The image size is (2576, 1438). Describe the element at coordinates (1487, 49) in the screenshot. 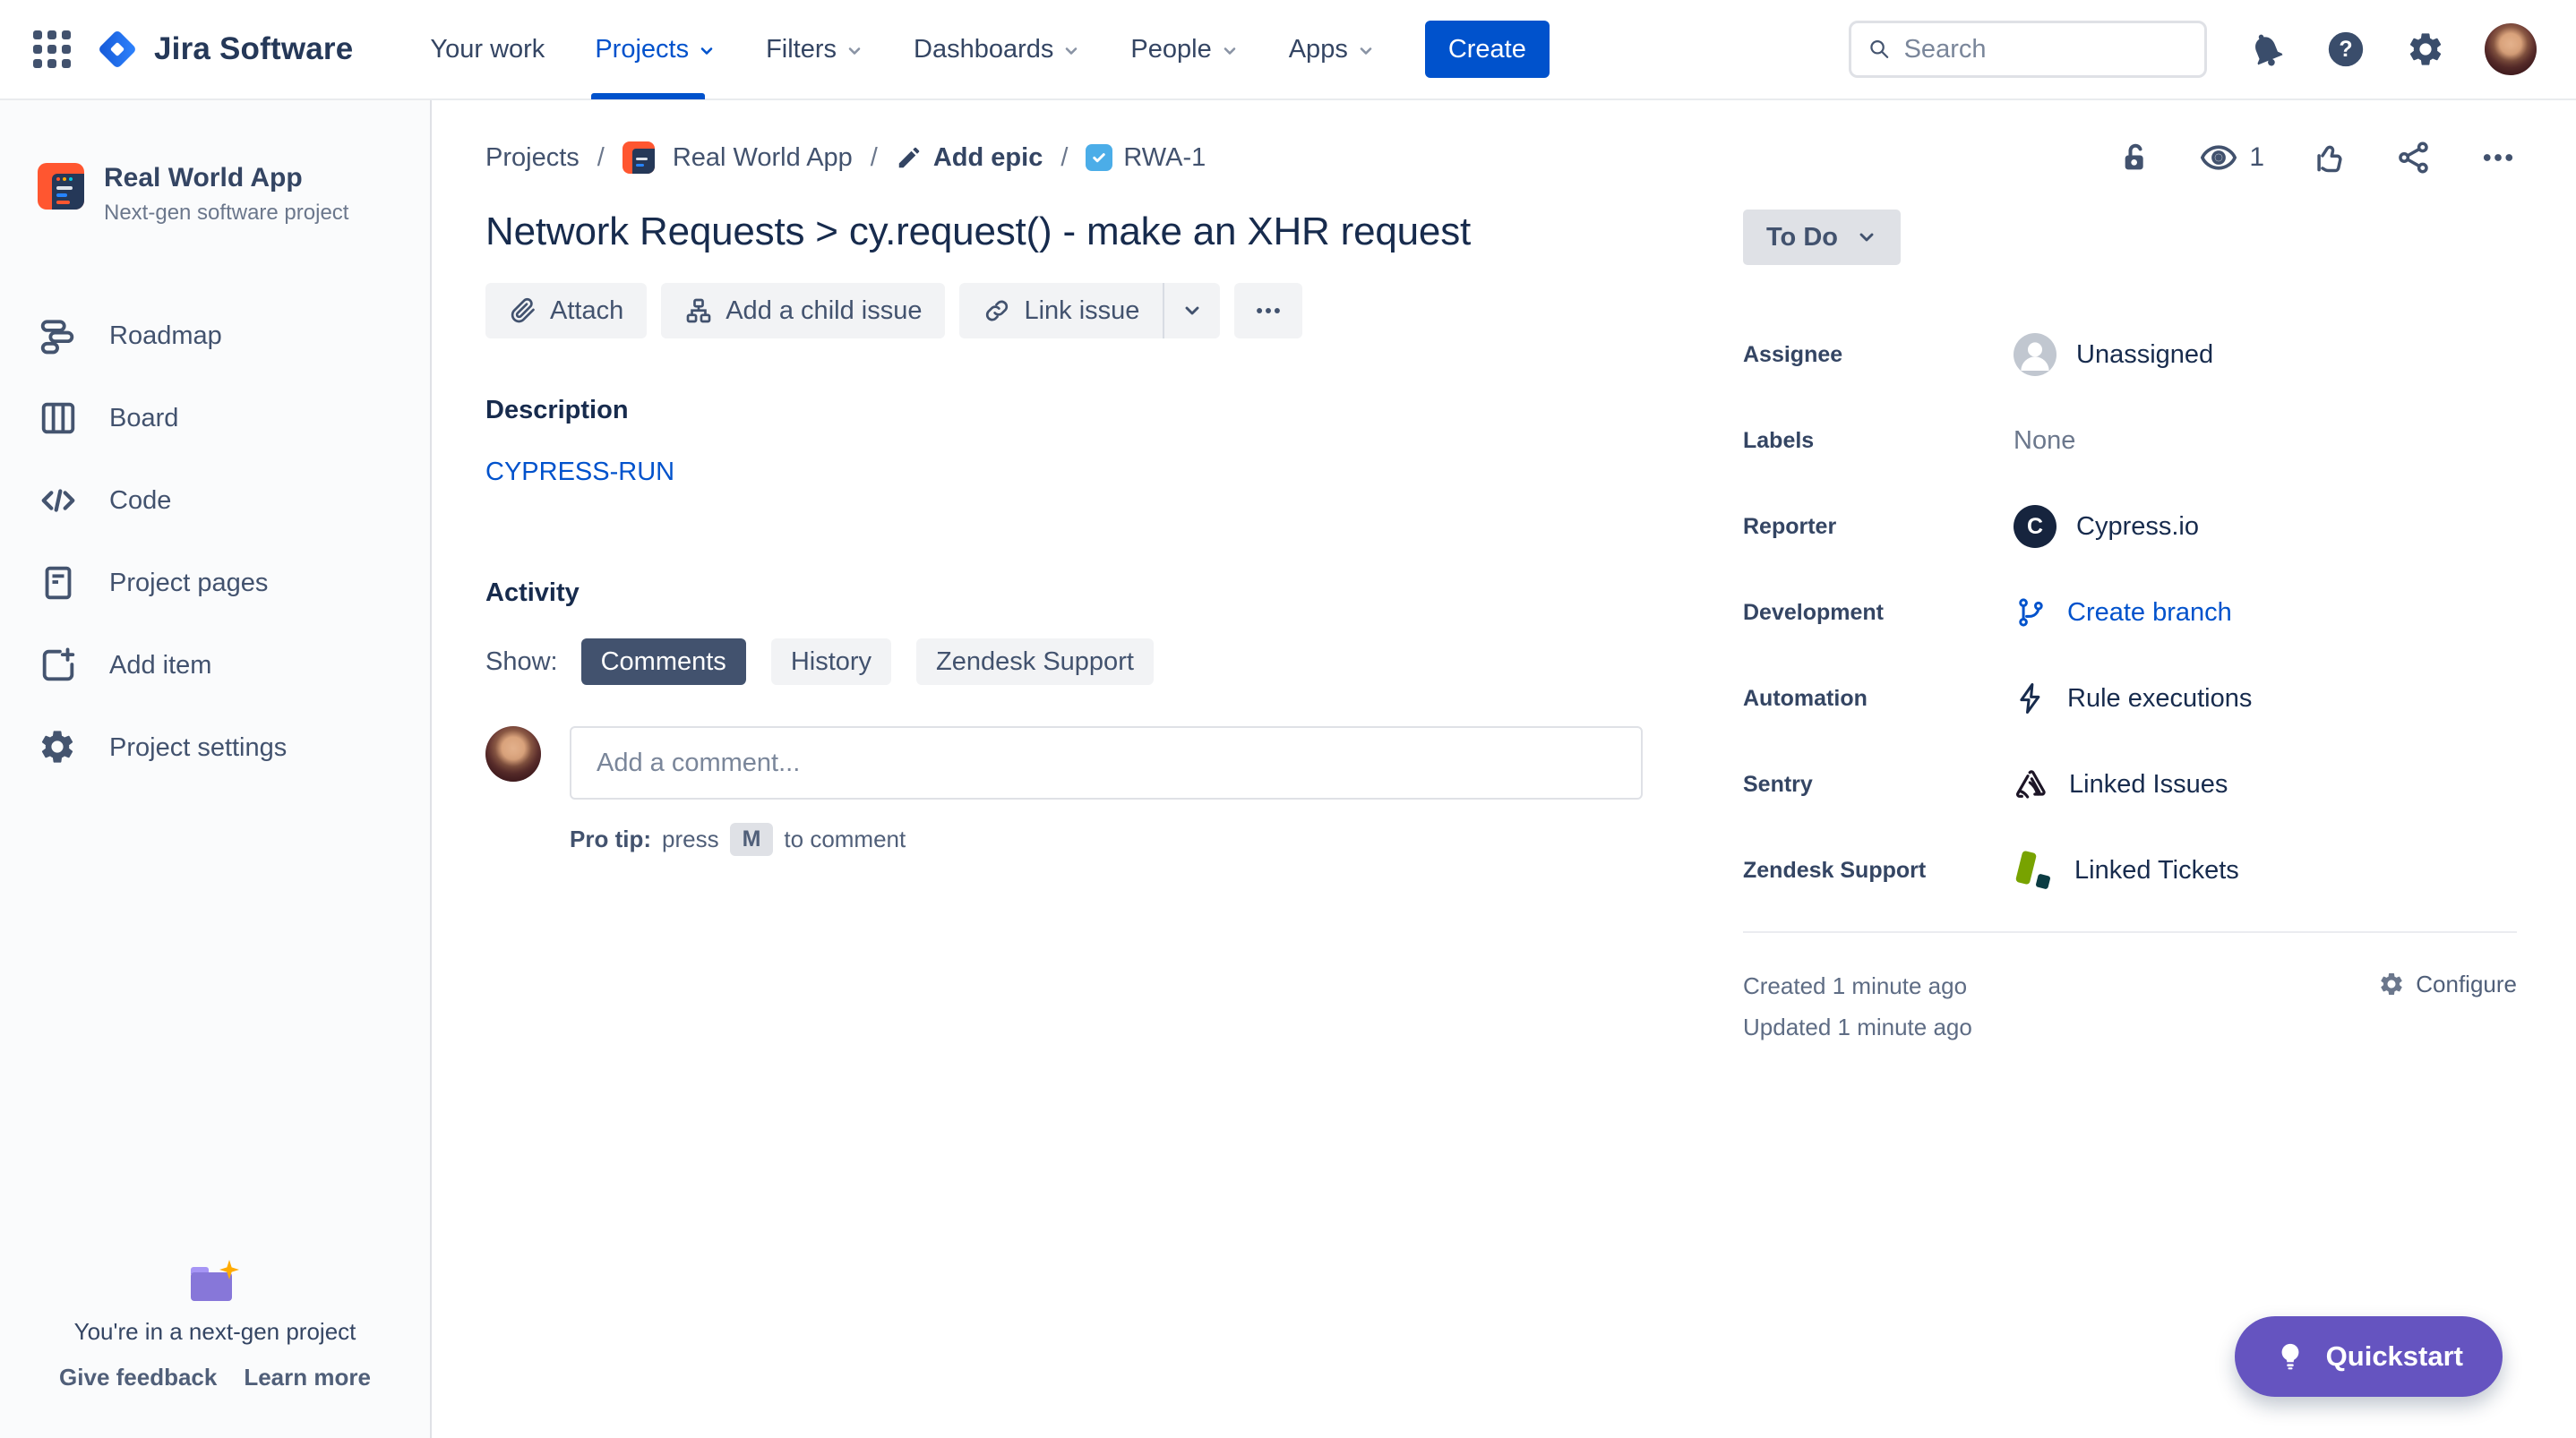

I see `create-button: Create` at that location.